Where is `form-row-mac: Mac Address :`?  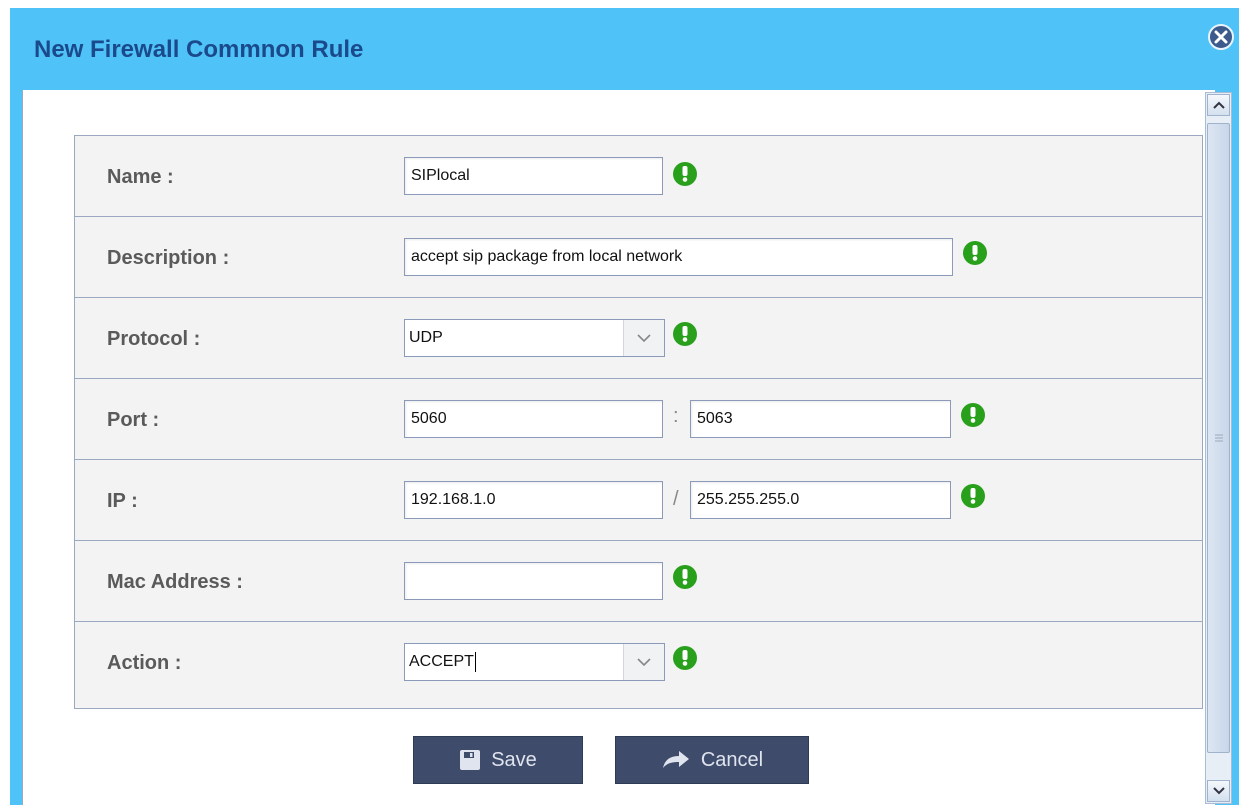
form-row-mac: Mac Address : is located at coordinates (638, 581).